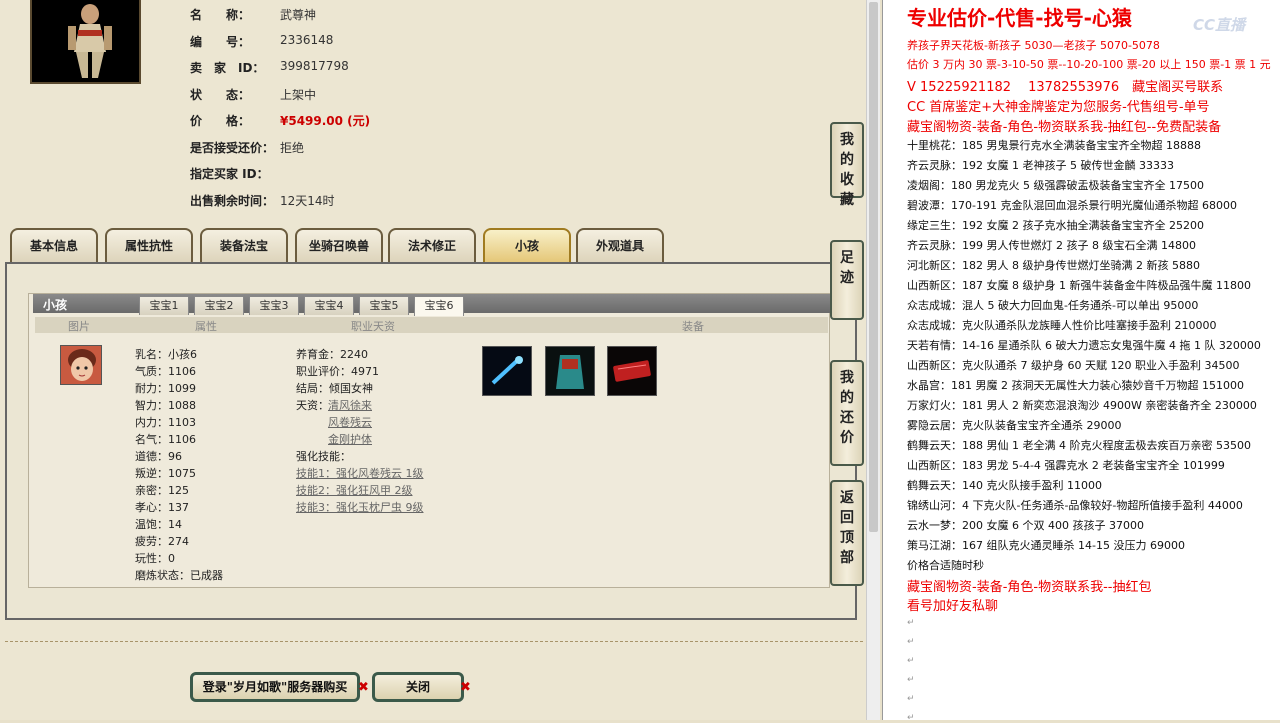 The image size is (1280, 723). I want to click on side-button-3: 返回顶部, so click(847, 533).